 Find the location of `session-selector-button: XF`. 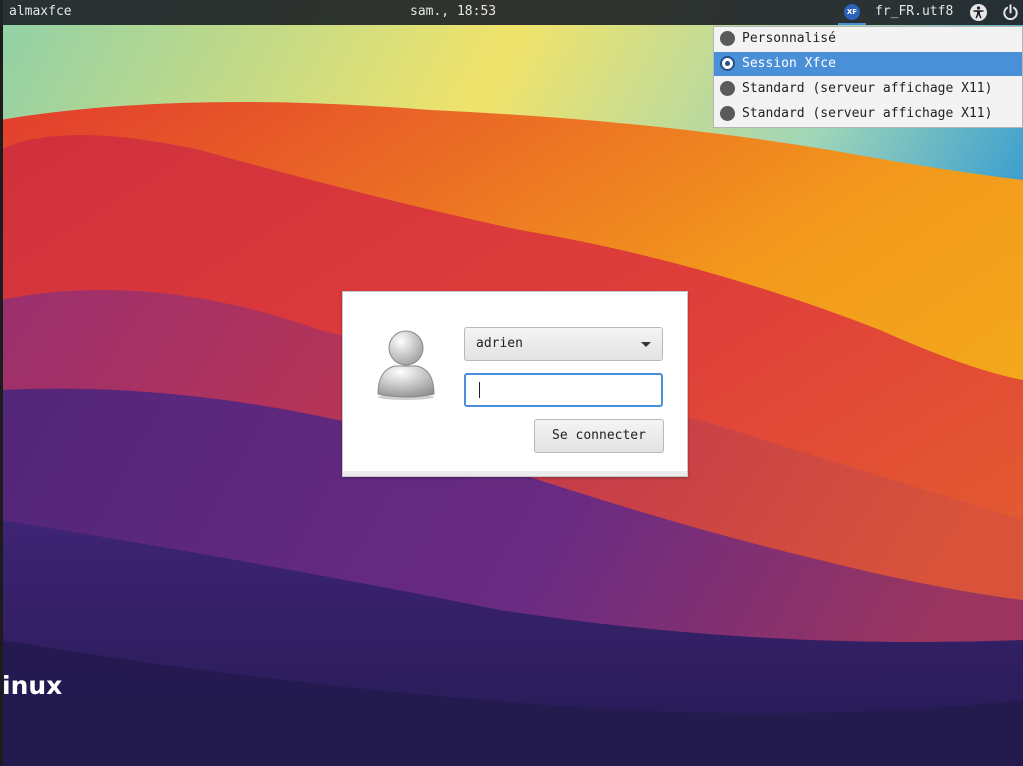

session-selector-button: XF is located at coordinates (852, 12).